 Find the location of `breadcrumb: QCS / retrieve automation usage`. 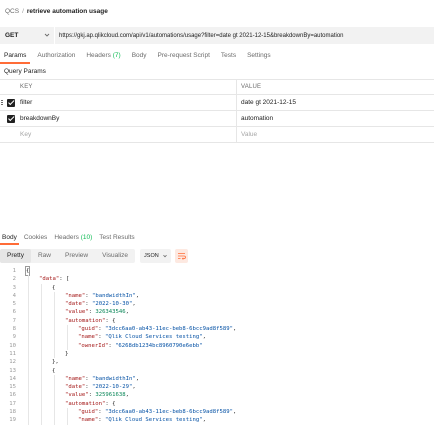

breadcrumb: QCS / retrieve automation usage is located at coordinates (56, 11).